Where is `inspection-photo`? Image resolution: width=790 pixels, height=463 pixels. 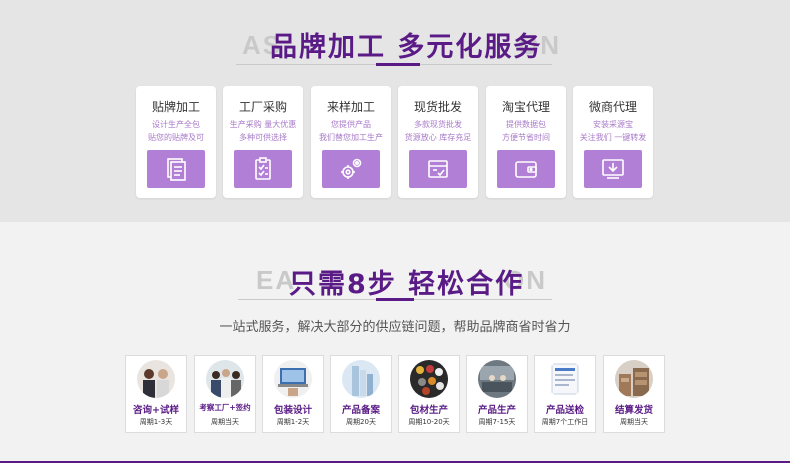
inspection-photo is located at coordinates (565, 379).